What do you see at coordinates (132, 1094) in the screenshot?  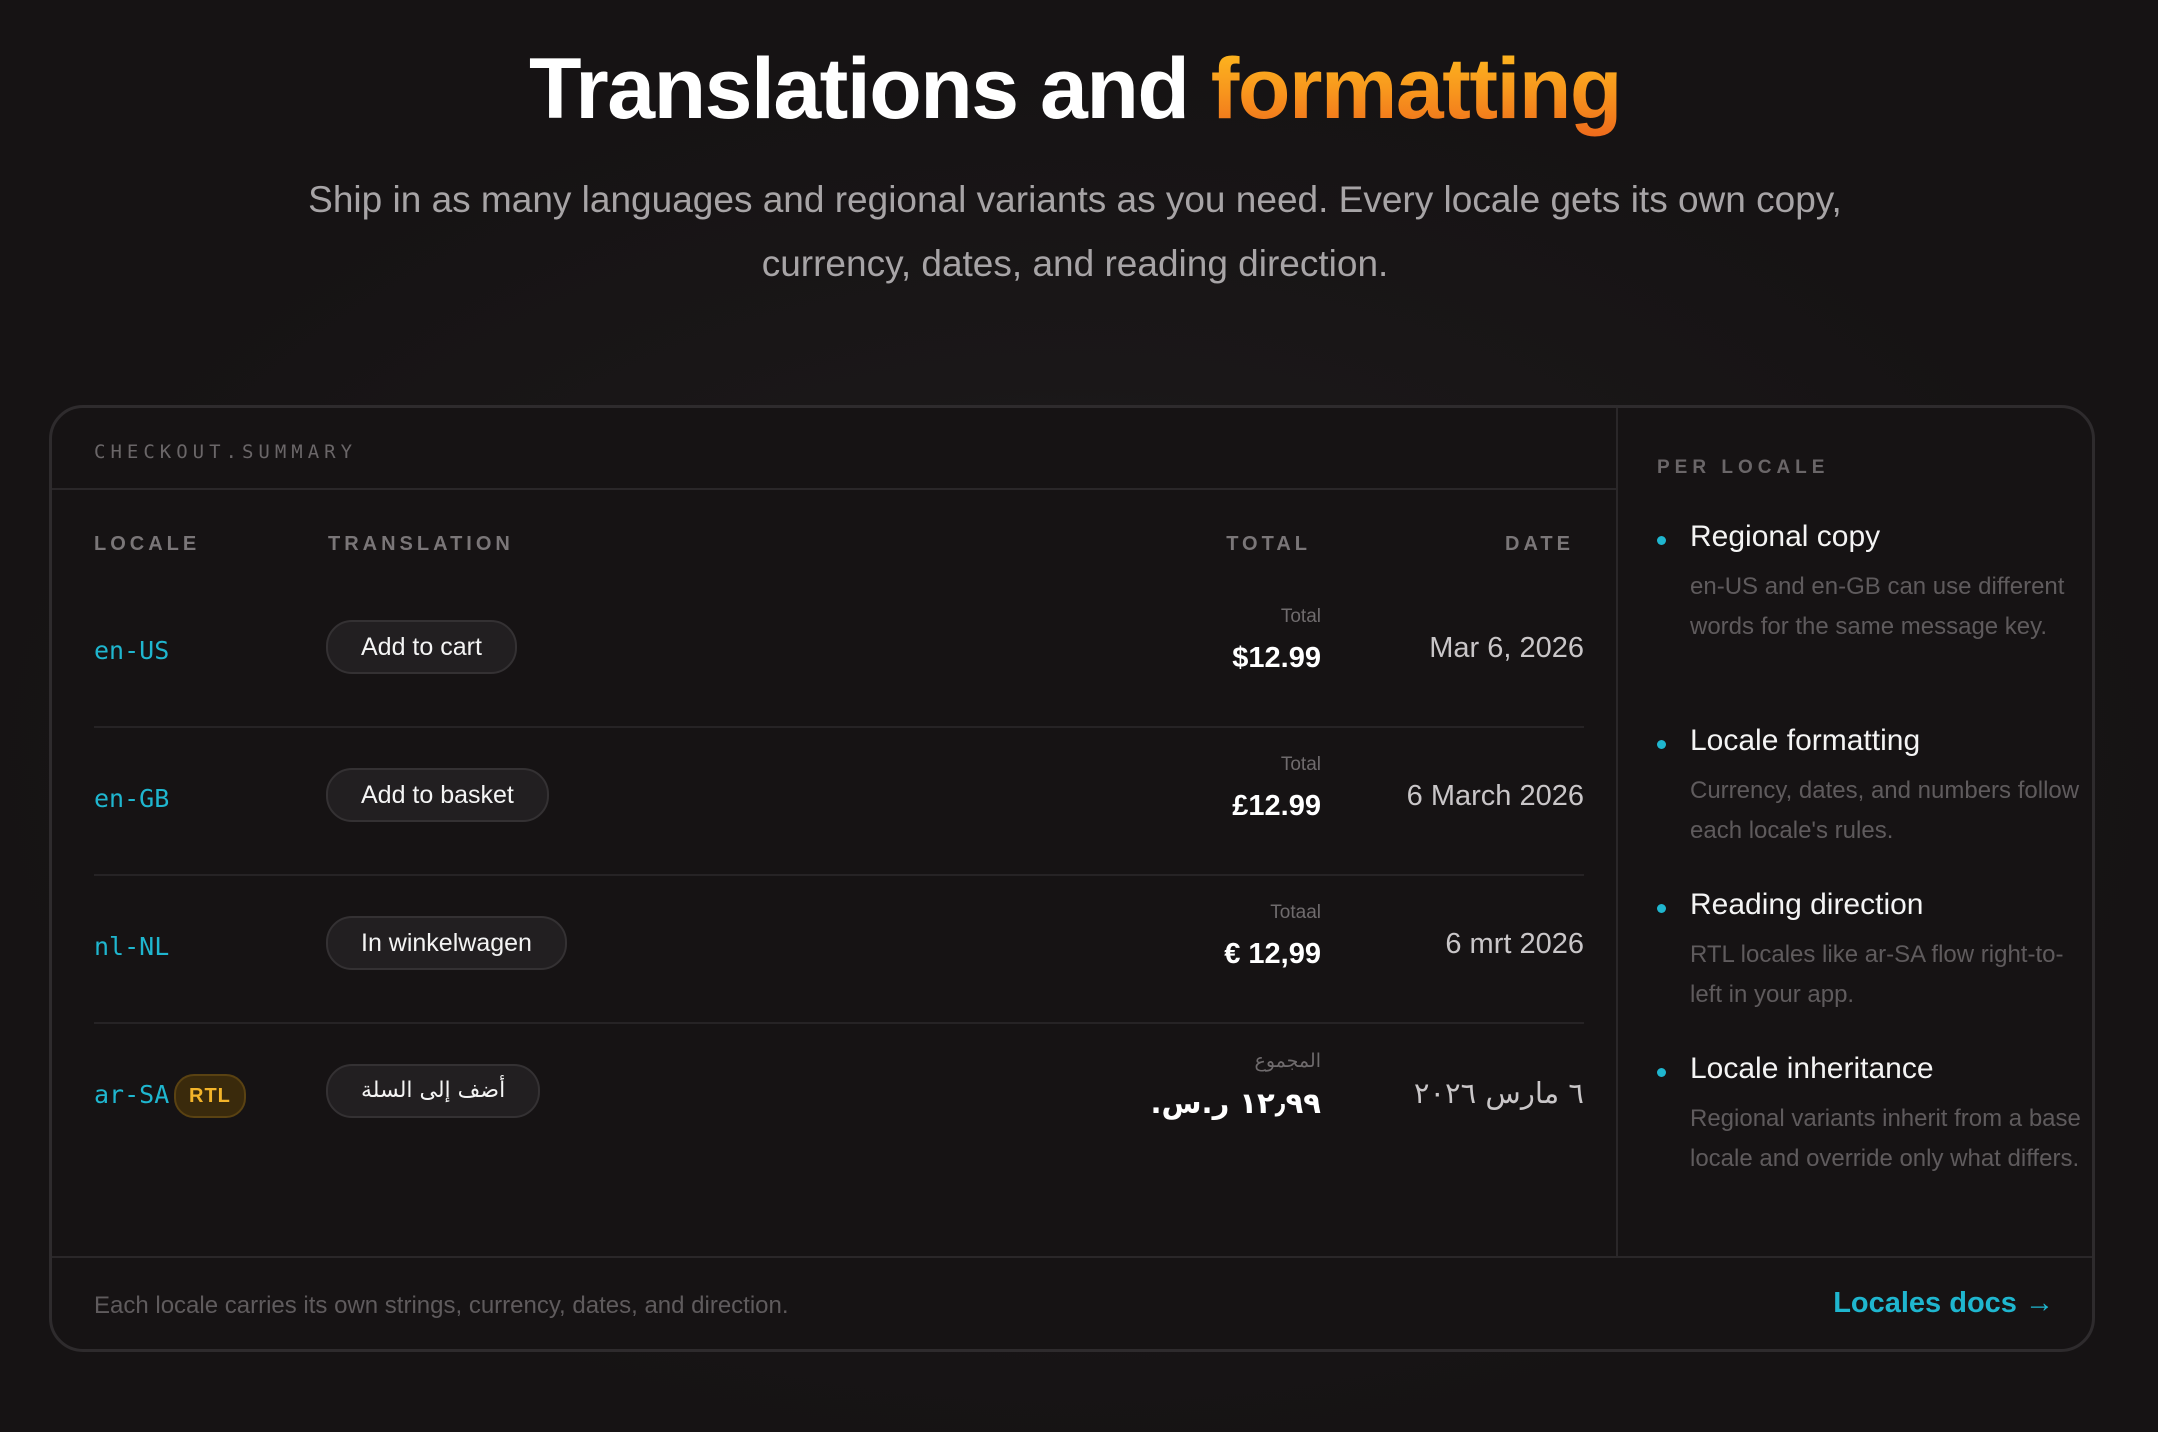 I see `locale-code: ar-SA` at bounding box center [132, 1094].